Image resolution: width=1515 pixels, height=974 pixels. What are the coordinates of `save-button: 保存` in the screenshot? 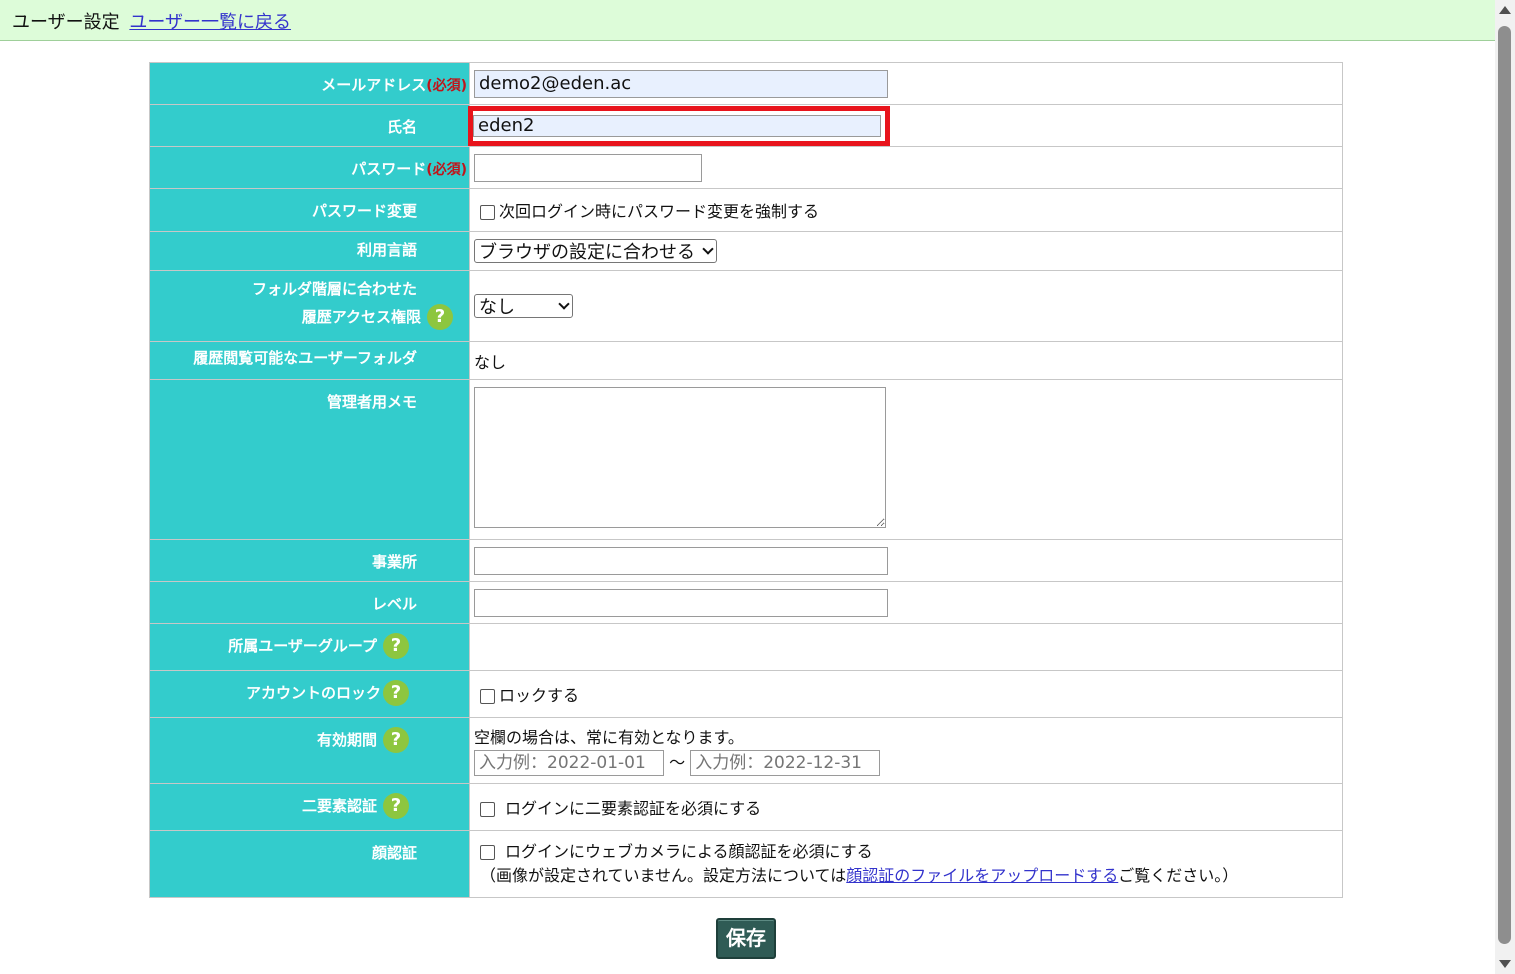 It's located at (746, 938).